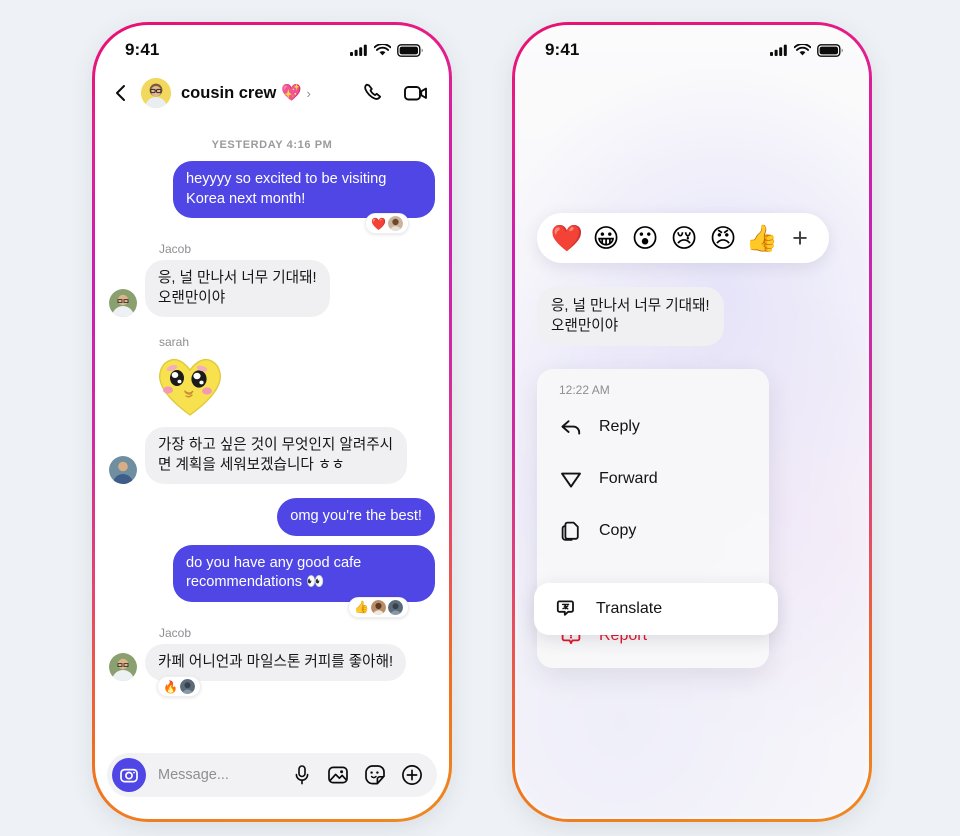 The image size is (960, 836). Describe the element at coordinates (121, 93) in the screenshot. I see `chevron-left-icon` at that location.